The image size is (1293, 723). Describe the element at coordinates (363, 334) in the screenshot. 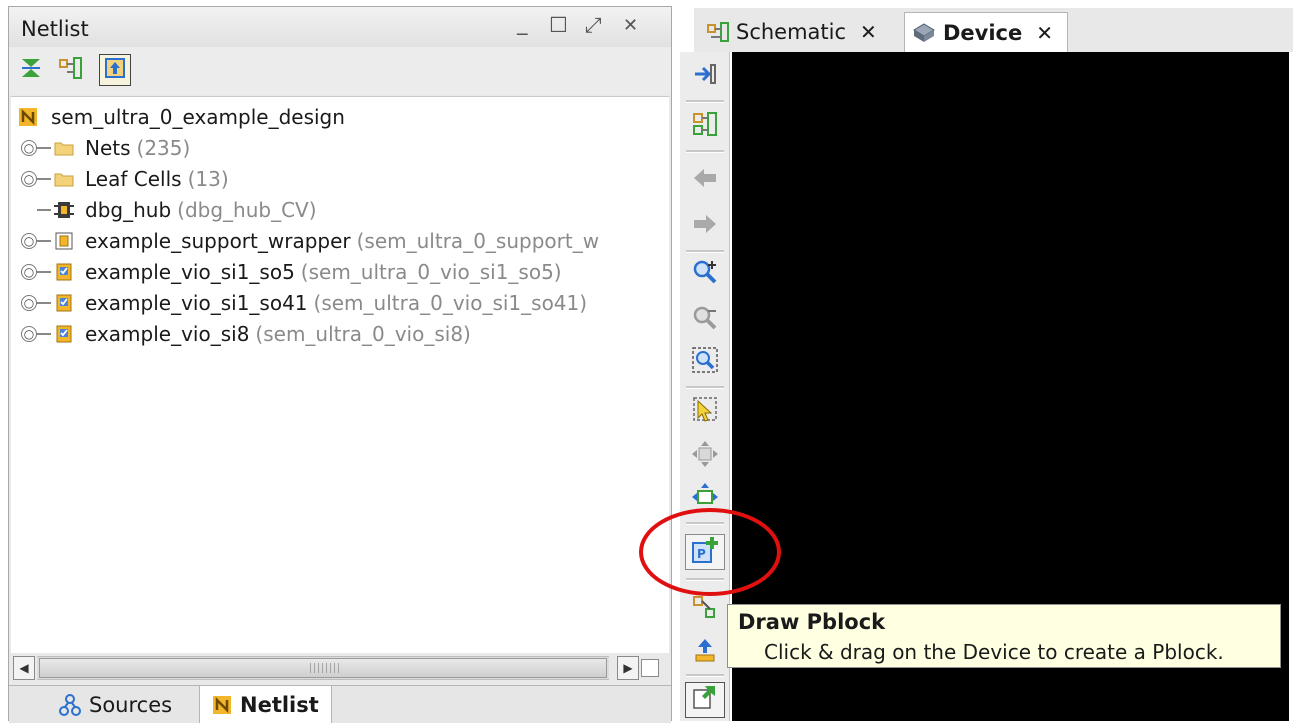

I see `tree-item-detail: (sem_ultra_0_vio_si8)` at that location.